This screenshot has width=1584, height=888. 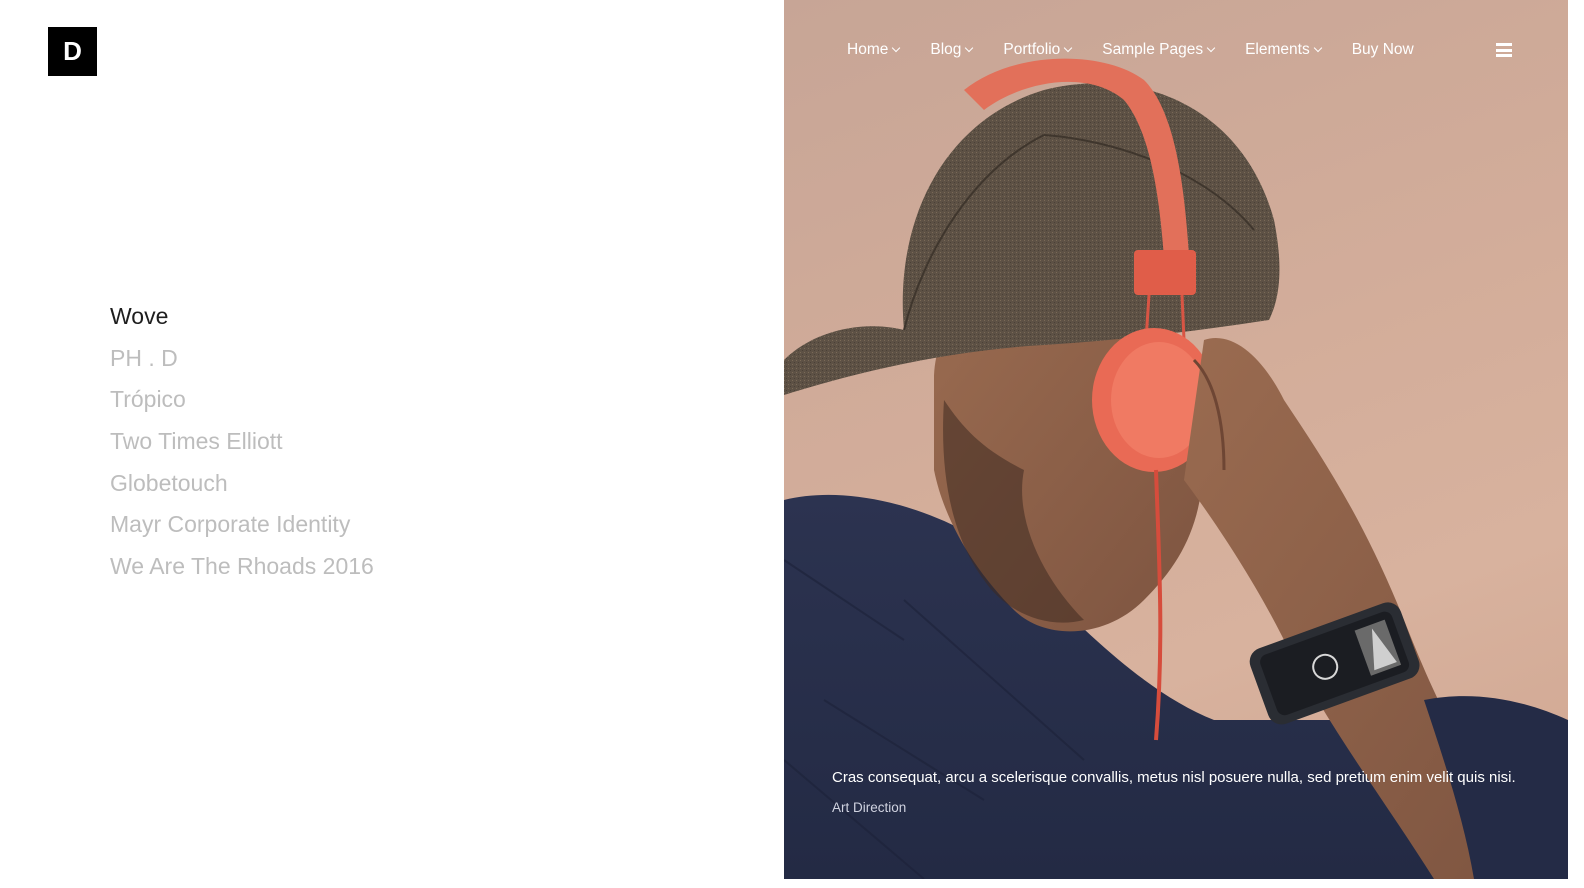 I want to click on project-item-wove: Wove, so click(x=242, y=317).